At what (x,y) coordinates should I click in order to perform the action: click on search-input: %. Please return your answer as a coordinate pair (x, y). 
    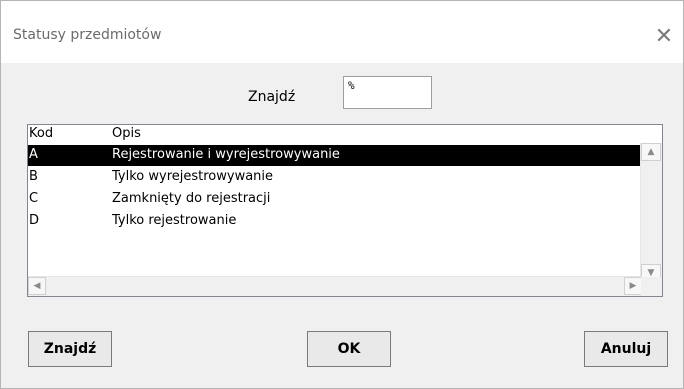
    Looking at the image, I should click on (387, 92).